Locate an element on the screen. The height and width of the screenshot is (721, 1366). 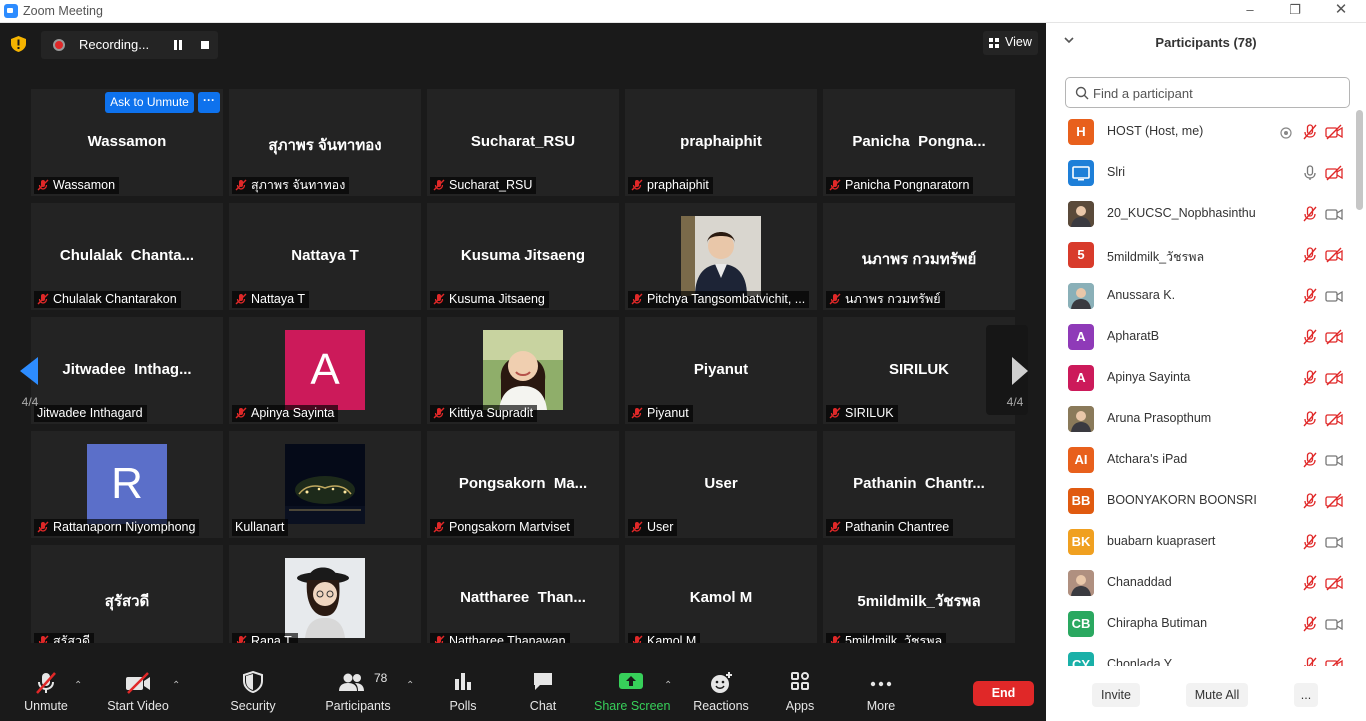
participant-row: 20_KUCSC_Nopbhasinthu is located at coordinates (1201, 218).